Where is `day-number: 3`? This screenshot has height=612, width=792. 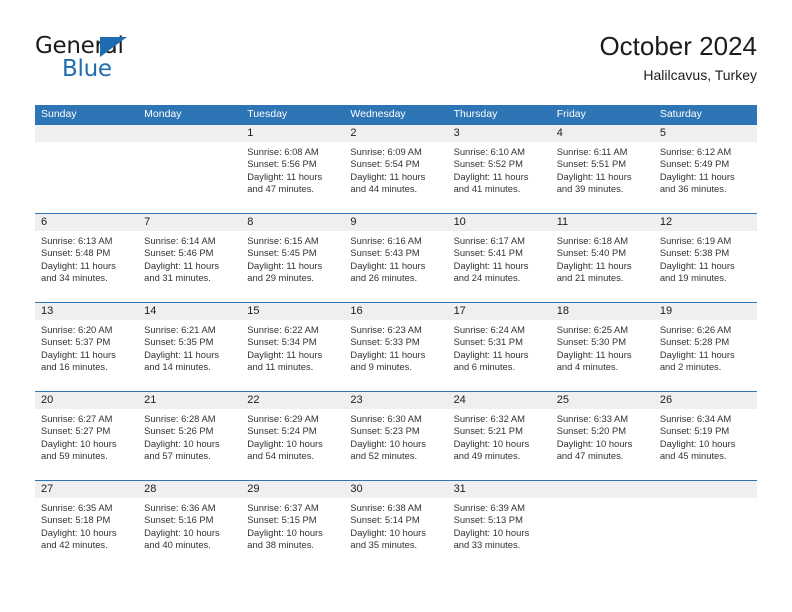
day-number: 3 is located at coordinates (456, 133).